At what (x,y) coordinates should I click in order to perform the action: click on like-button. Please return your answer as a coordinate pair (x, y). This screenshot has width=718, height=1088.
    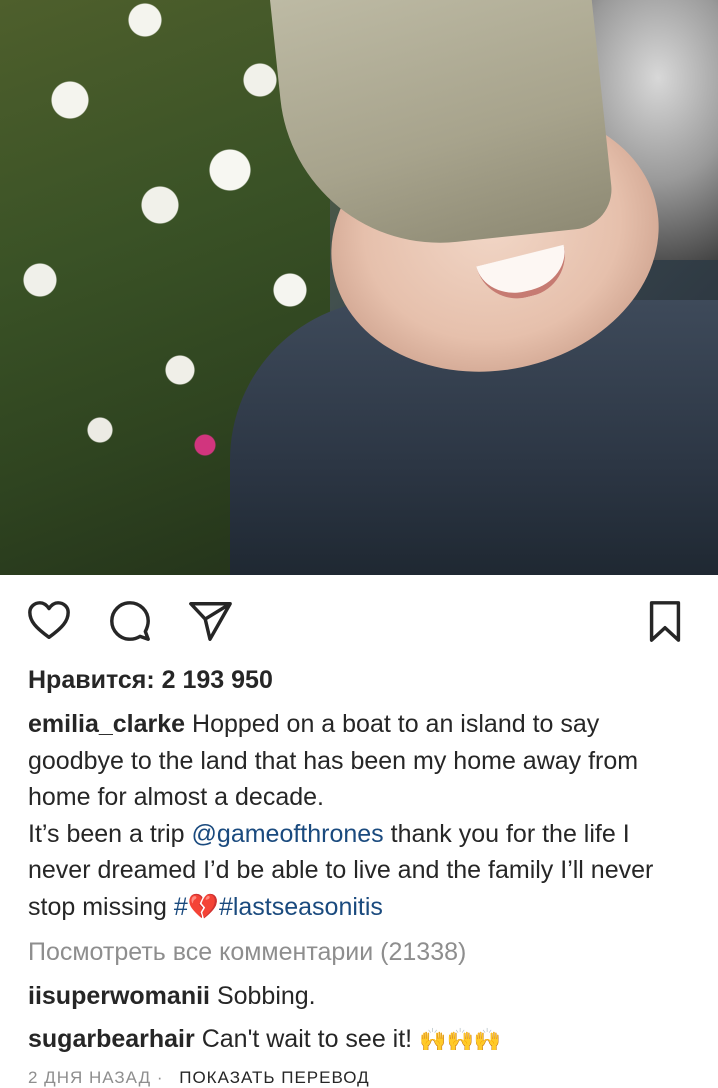
    Looking at the image, I should click on (49, 621).